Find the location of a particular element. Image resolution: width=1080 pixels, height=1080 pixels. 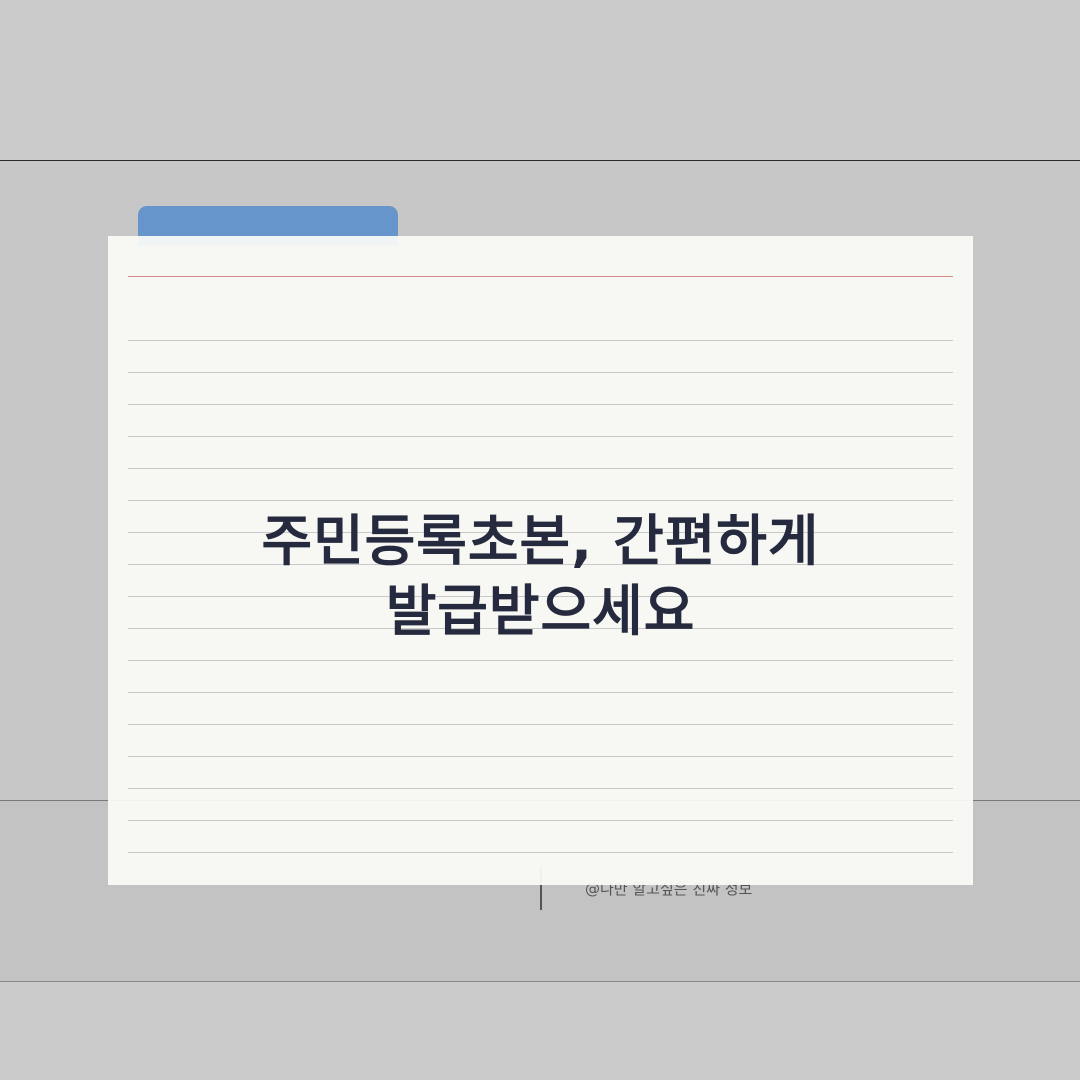

page-title: 주민등록초본, 간편하게 발급받으세요 is located at coordinates (540, 576).